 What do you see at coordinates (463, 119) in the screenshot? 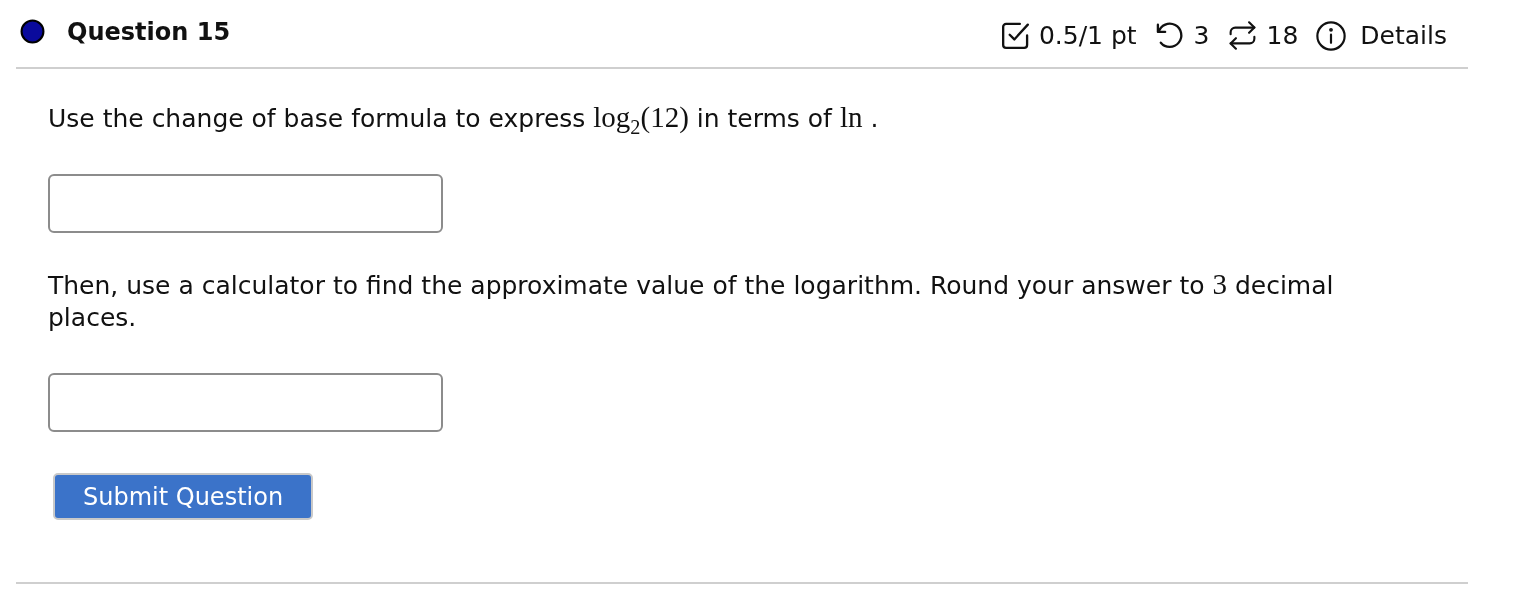
I see `question-text: Use the change of base formula to express log$_{2}$(12) in terms of ln .` at bounding box center [463, 119].